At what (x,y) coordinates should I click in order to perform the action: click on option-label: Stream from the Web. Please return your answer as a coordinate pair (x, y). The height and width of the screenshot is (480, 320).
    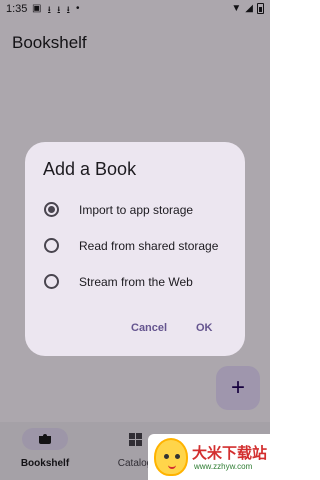
    Looking at the image, I should click on (136, 282).